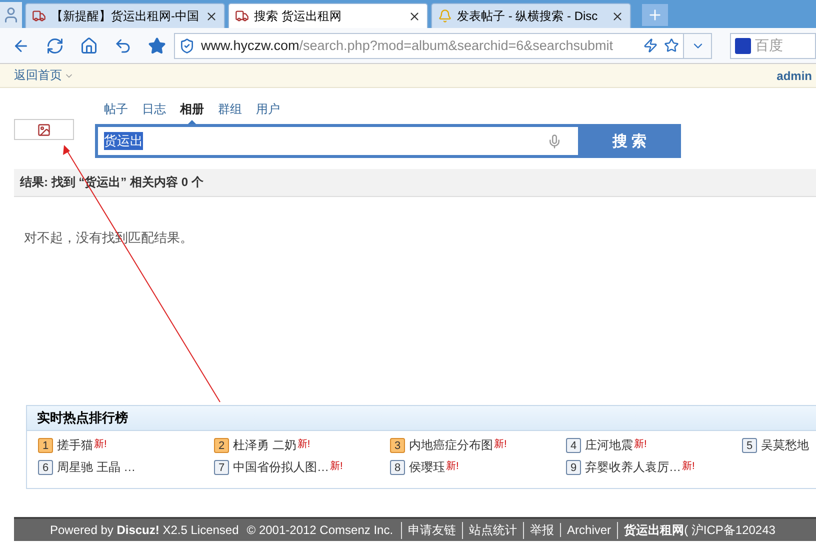  I want to click on address-bar: www.hyczw.com/search.php?mod=album&searchid=6&searchsubmit, so click(429, 45).